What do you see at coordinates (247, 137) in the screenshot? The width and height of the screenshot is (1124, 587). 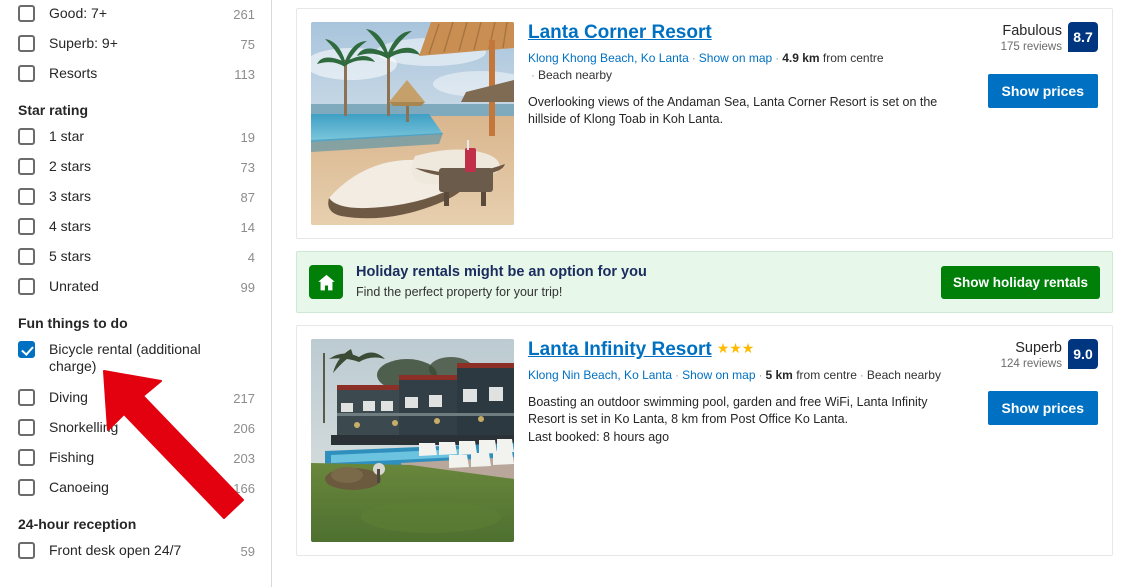 I see `filter-count: 19` at bounding box center [247, 137].